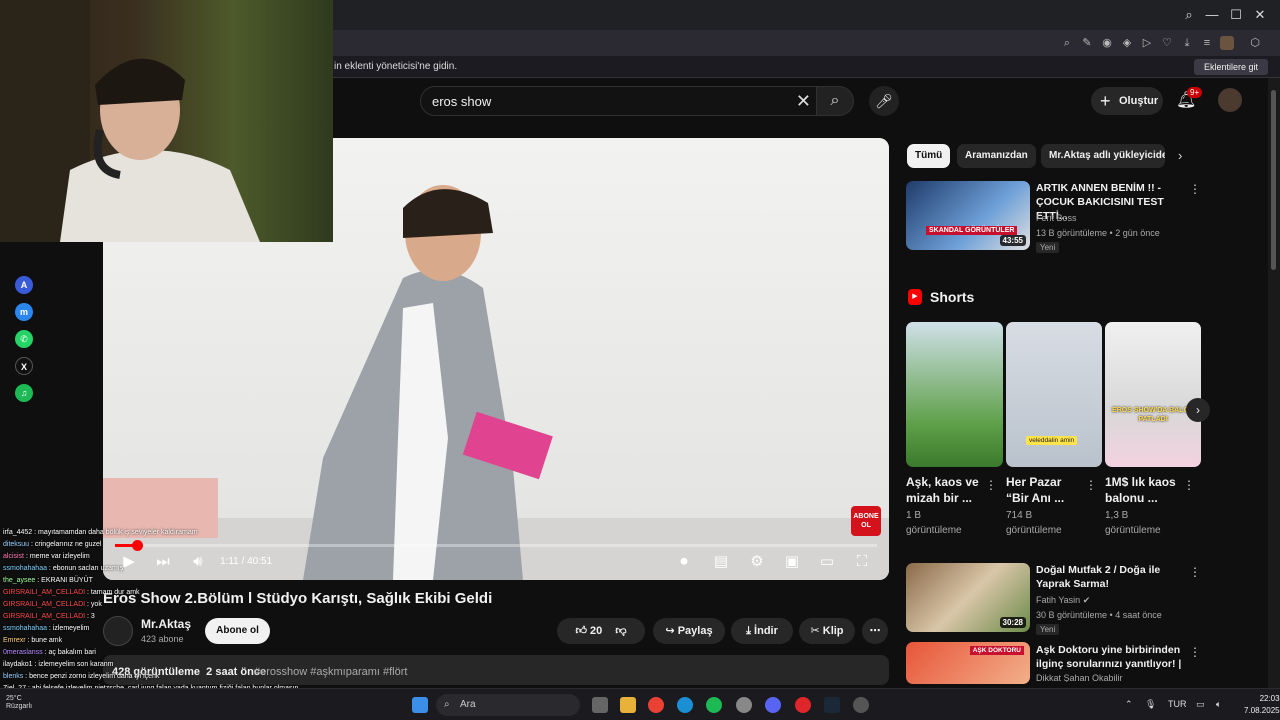 The image size is (1280, 720). I want to click on heart-icon: ♡, so click(1167, 43).